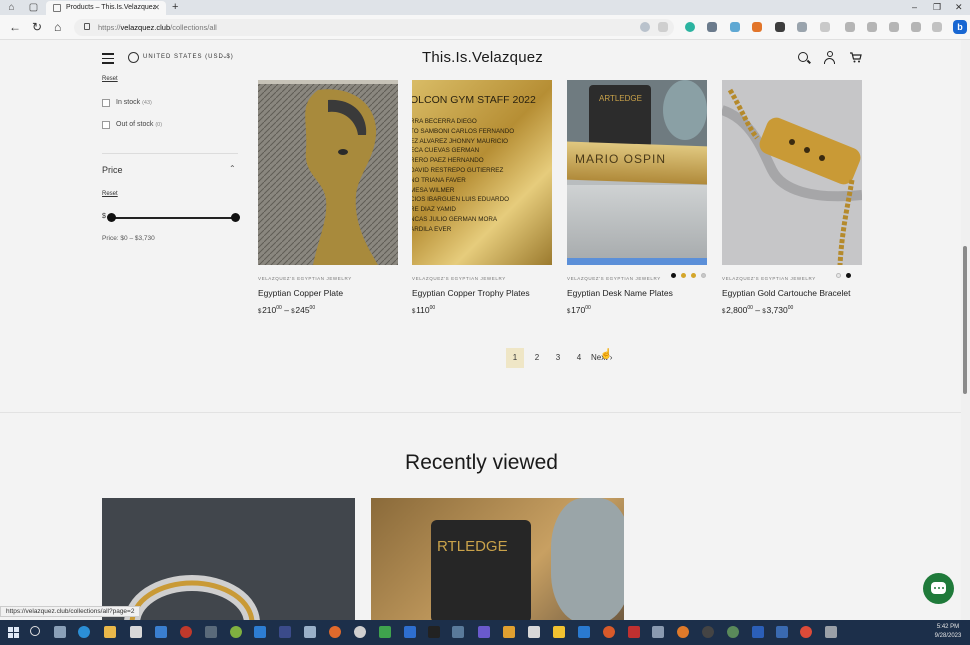 The image size is (970, 645). I want to click on search-taskbar-icon, so click(35, 631).